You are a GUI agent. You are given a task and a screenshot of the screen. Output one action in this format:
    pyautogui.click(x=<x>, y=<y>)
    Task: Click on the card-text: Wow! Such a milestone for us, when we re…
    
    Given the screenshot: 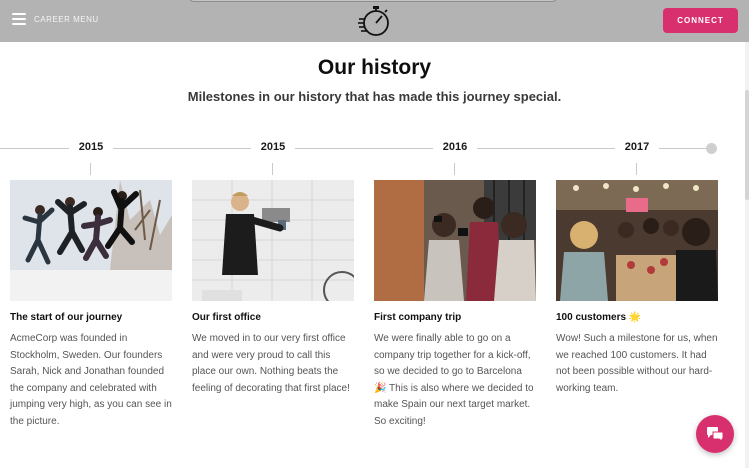 What is the action you would take?
    pyautogui.click(x=637, y=363)
    